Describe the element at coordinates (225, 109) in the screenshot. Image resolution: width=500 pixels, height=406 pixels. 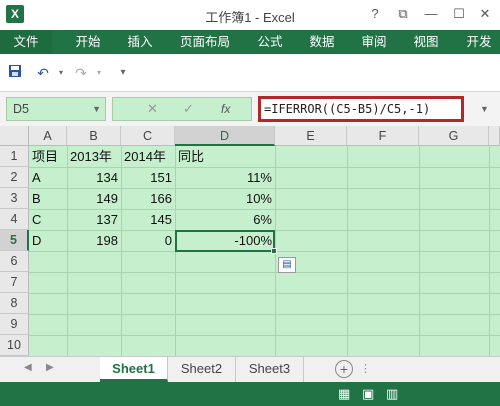
I see `insert-function-icon: fx` at that location.